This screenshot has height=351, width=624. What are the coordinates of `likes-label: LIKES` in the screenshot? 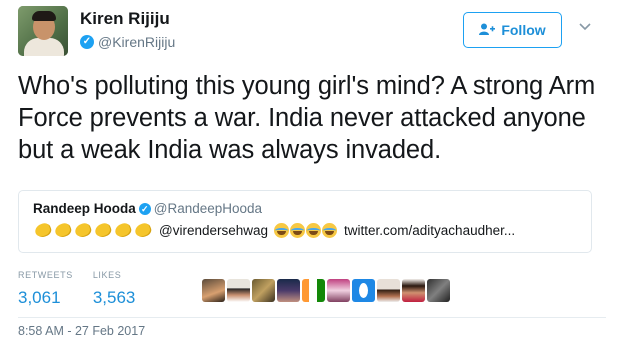 It's located at (107, 275).